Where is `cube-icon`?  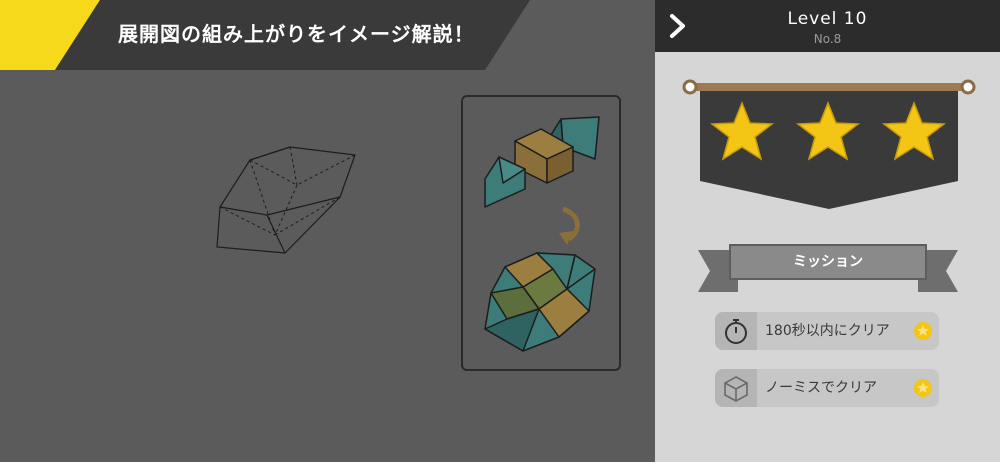
cube-icon is located at coordinates (736, 389).